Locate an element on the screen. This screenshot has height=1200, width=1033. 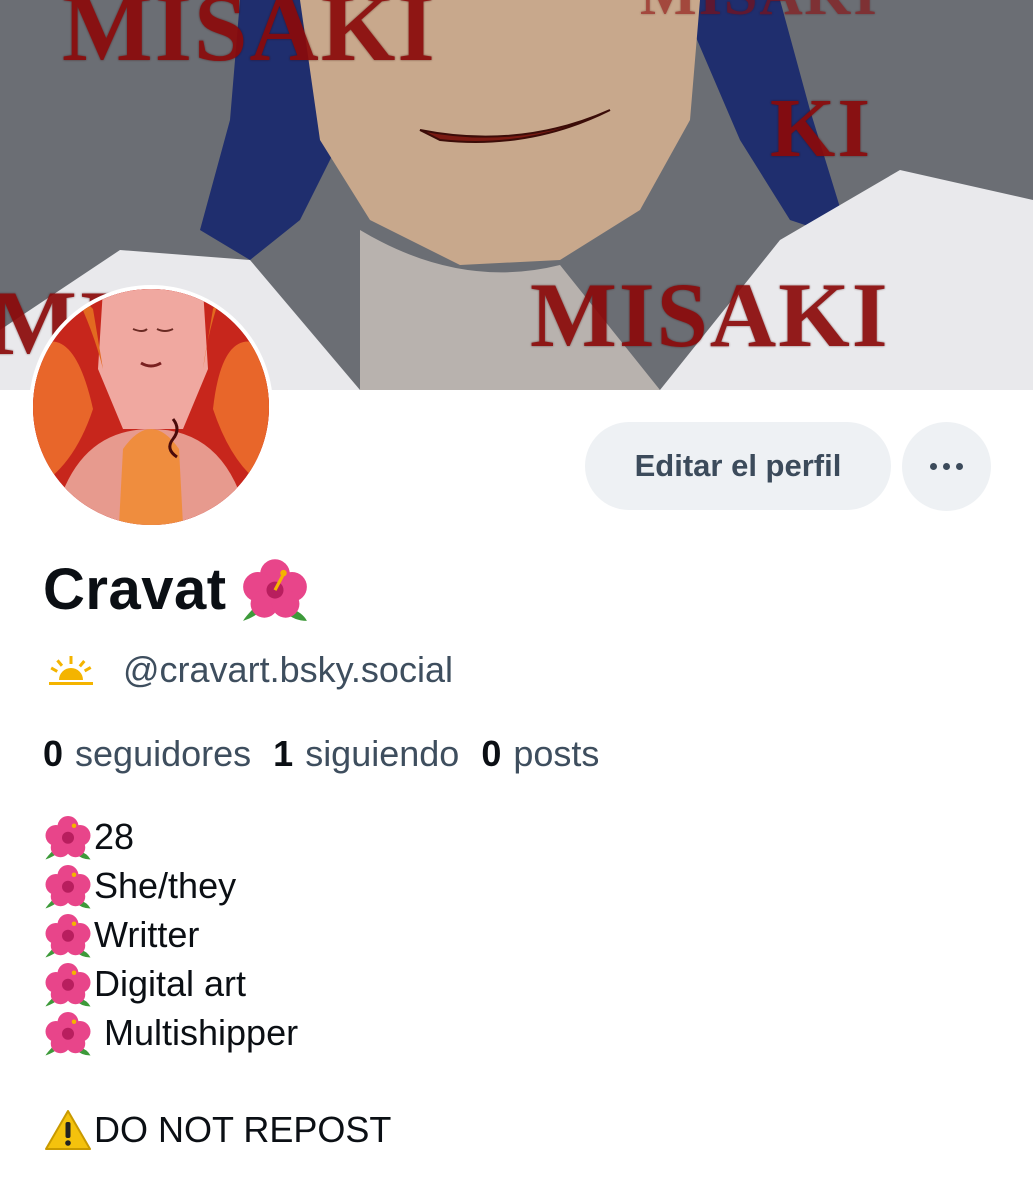
following-stat: 1 siguiendo is located at coordinates (366, 754).